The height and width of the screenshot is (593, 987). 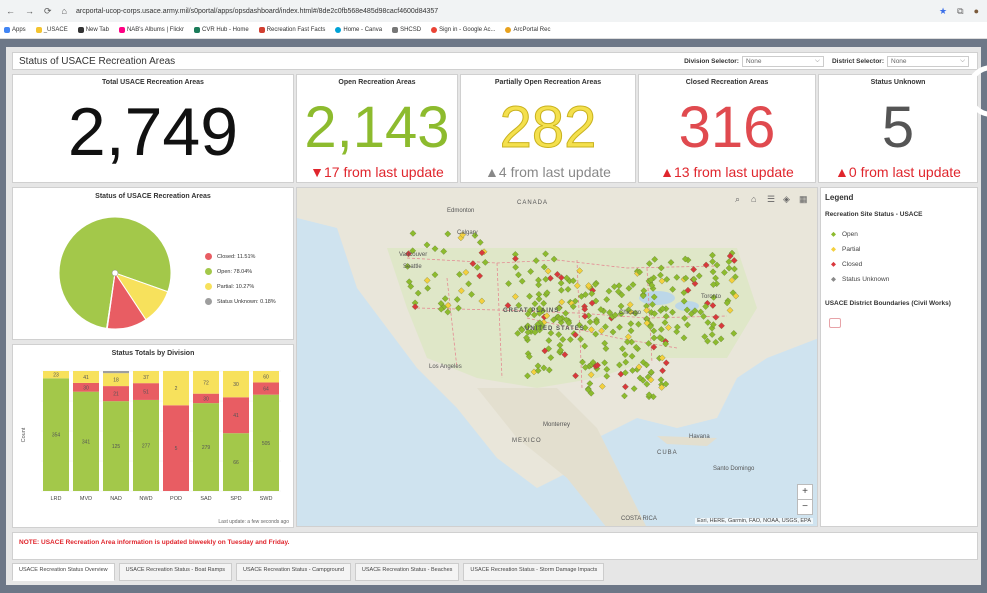 I want to click on bar-value-label: 277, so click(x=146, y=446).